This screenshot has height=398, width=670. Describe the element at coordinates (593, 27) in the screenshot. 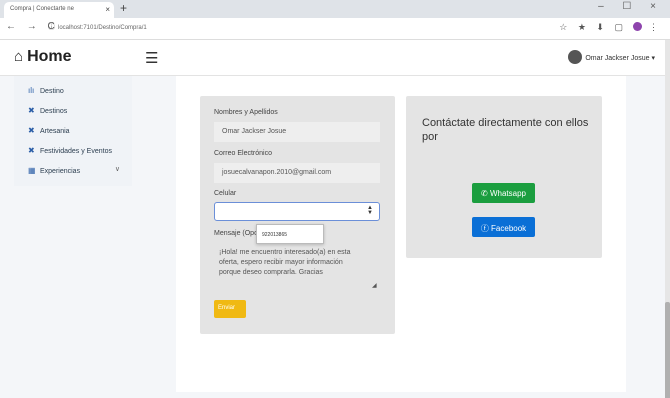

I see `browser-toolbar-icons: ☆ ★ ⬇ ▢` at that location.